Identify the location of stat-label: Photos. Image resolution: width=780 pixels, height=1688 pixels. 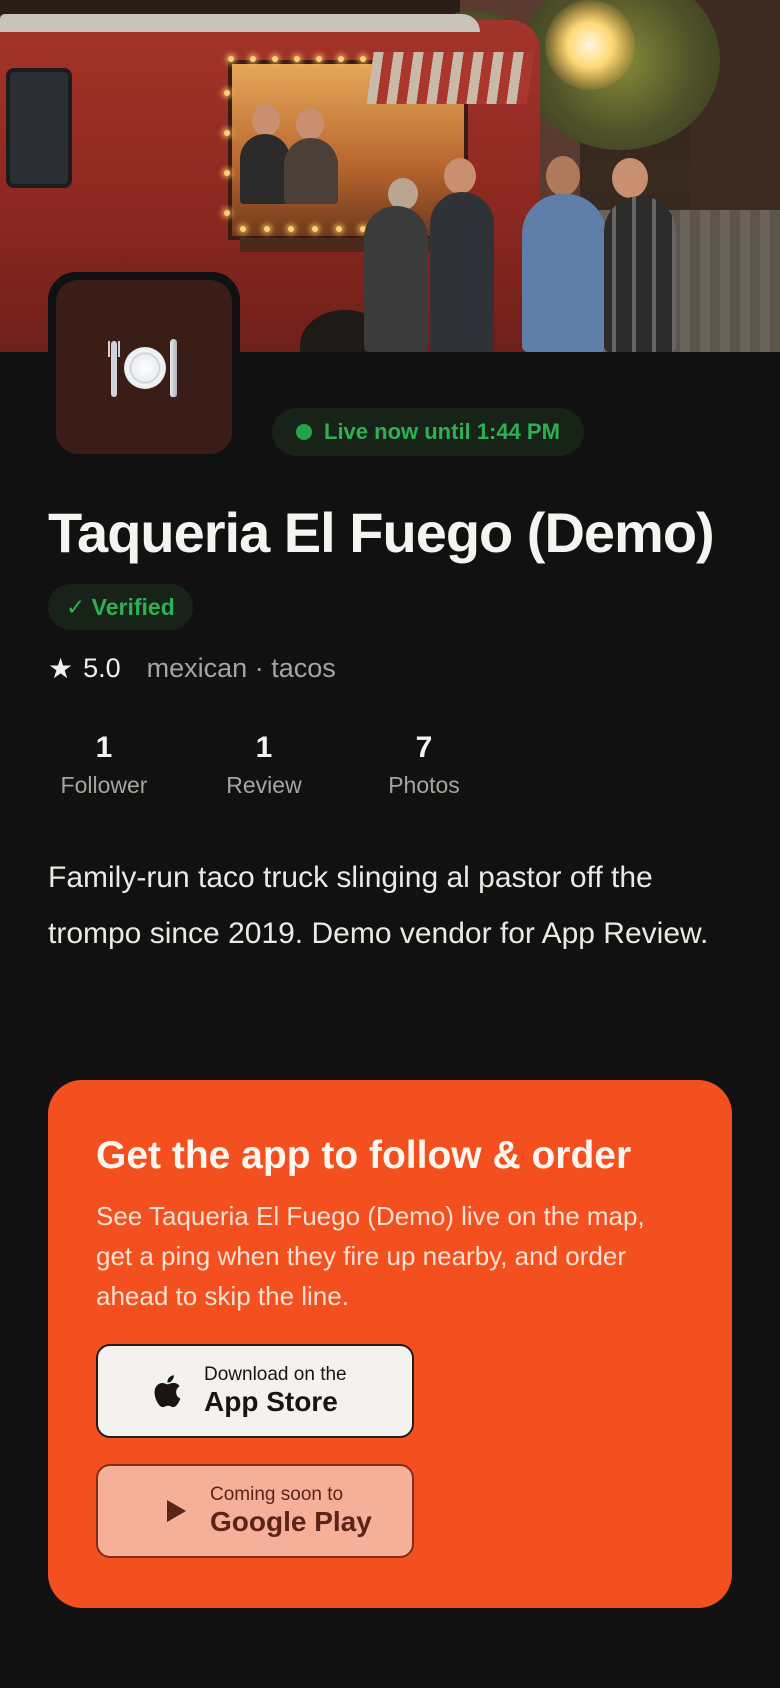
(424, 785).